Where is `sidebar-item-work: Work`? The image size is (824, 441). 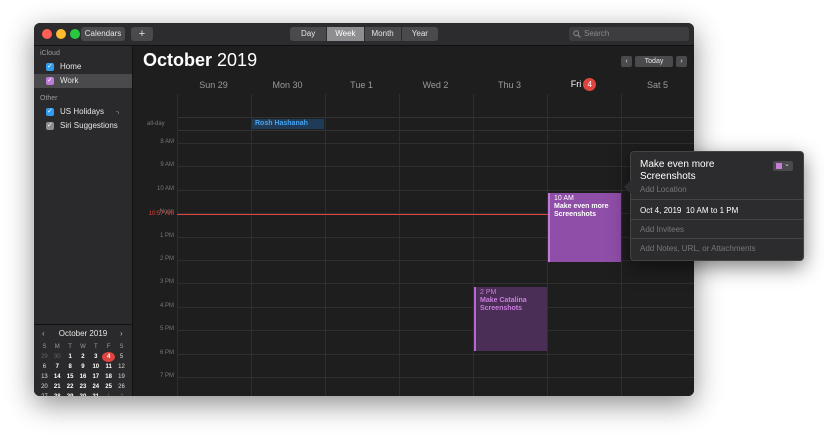
sidebar-item-work: Work is located at coordinates (83, 81).